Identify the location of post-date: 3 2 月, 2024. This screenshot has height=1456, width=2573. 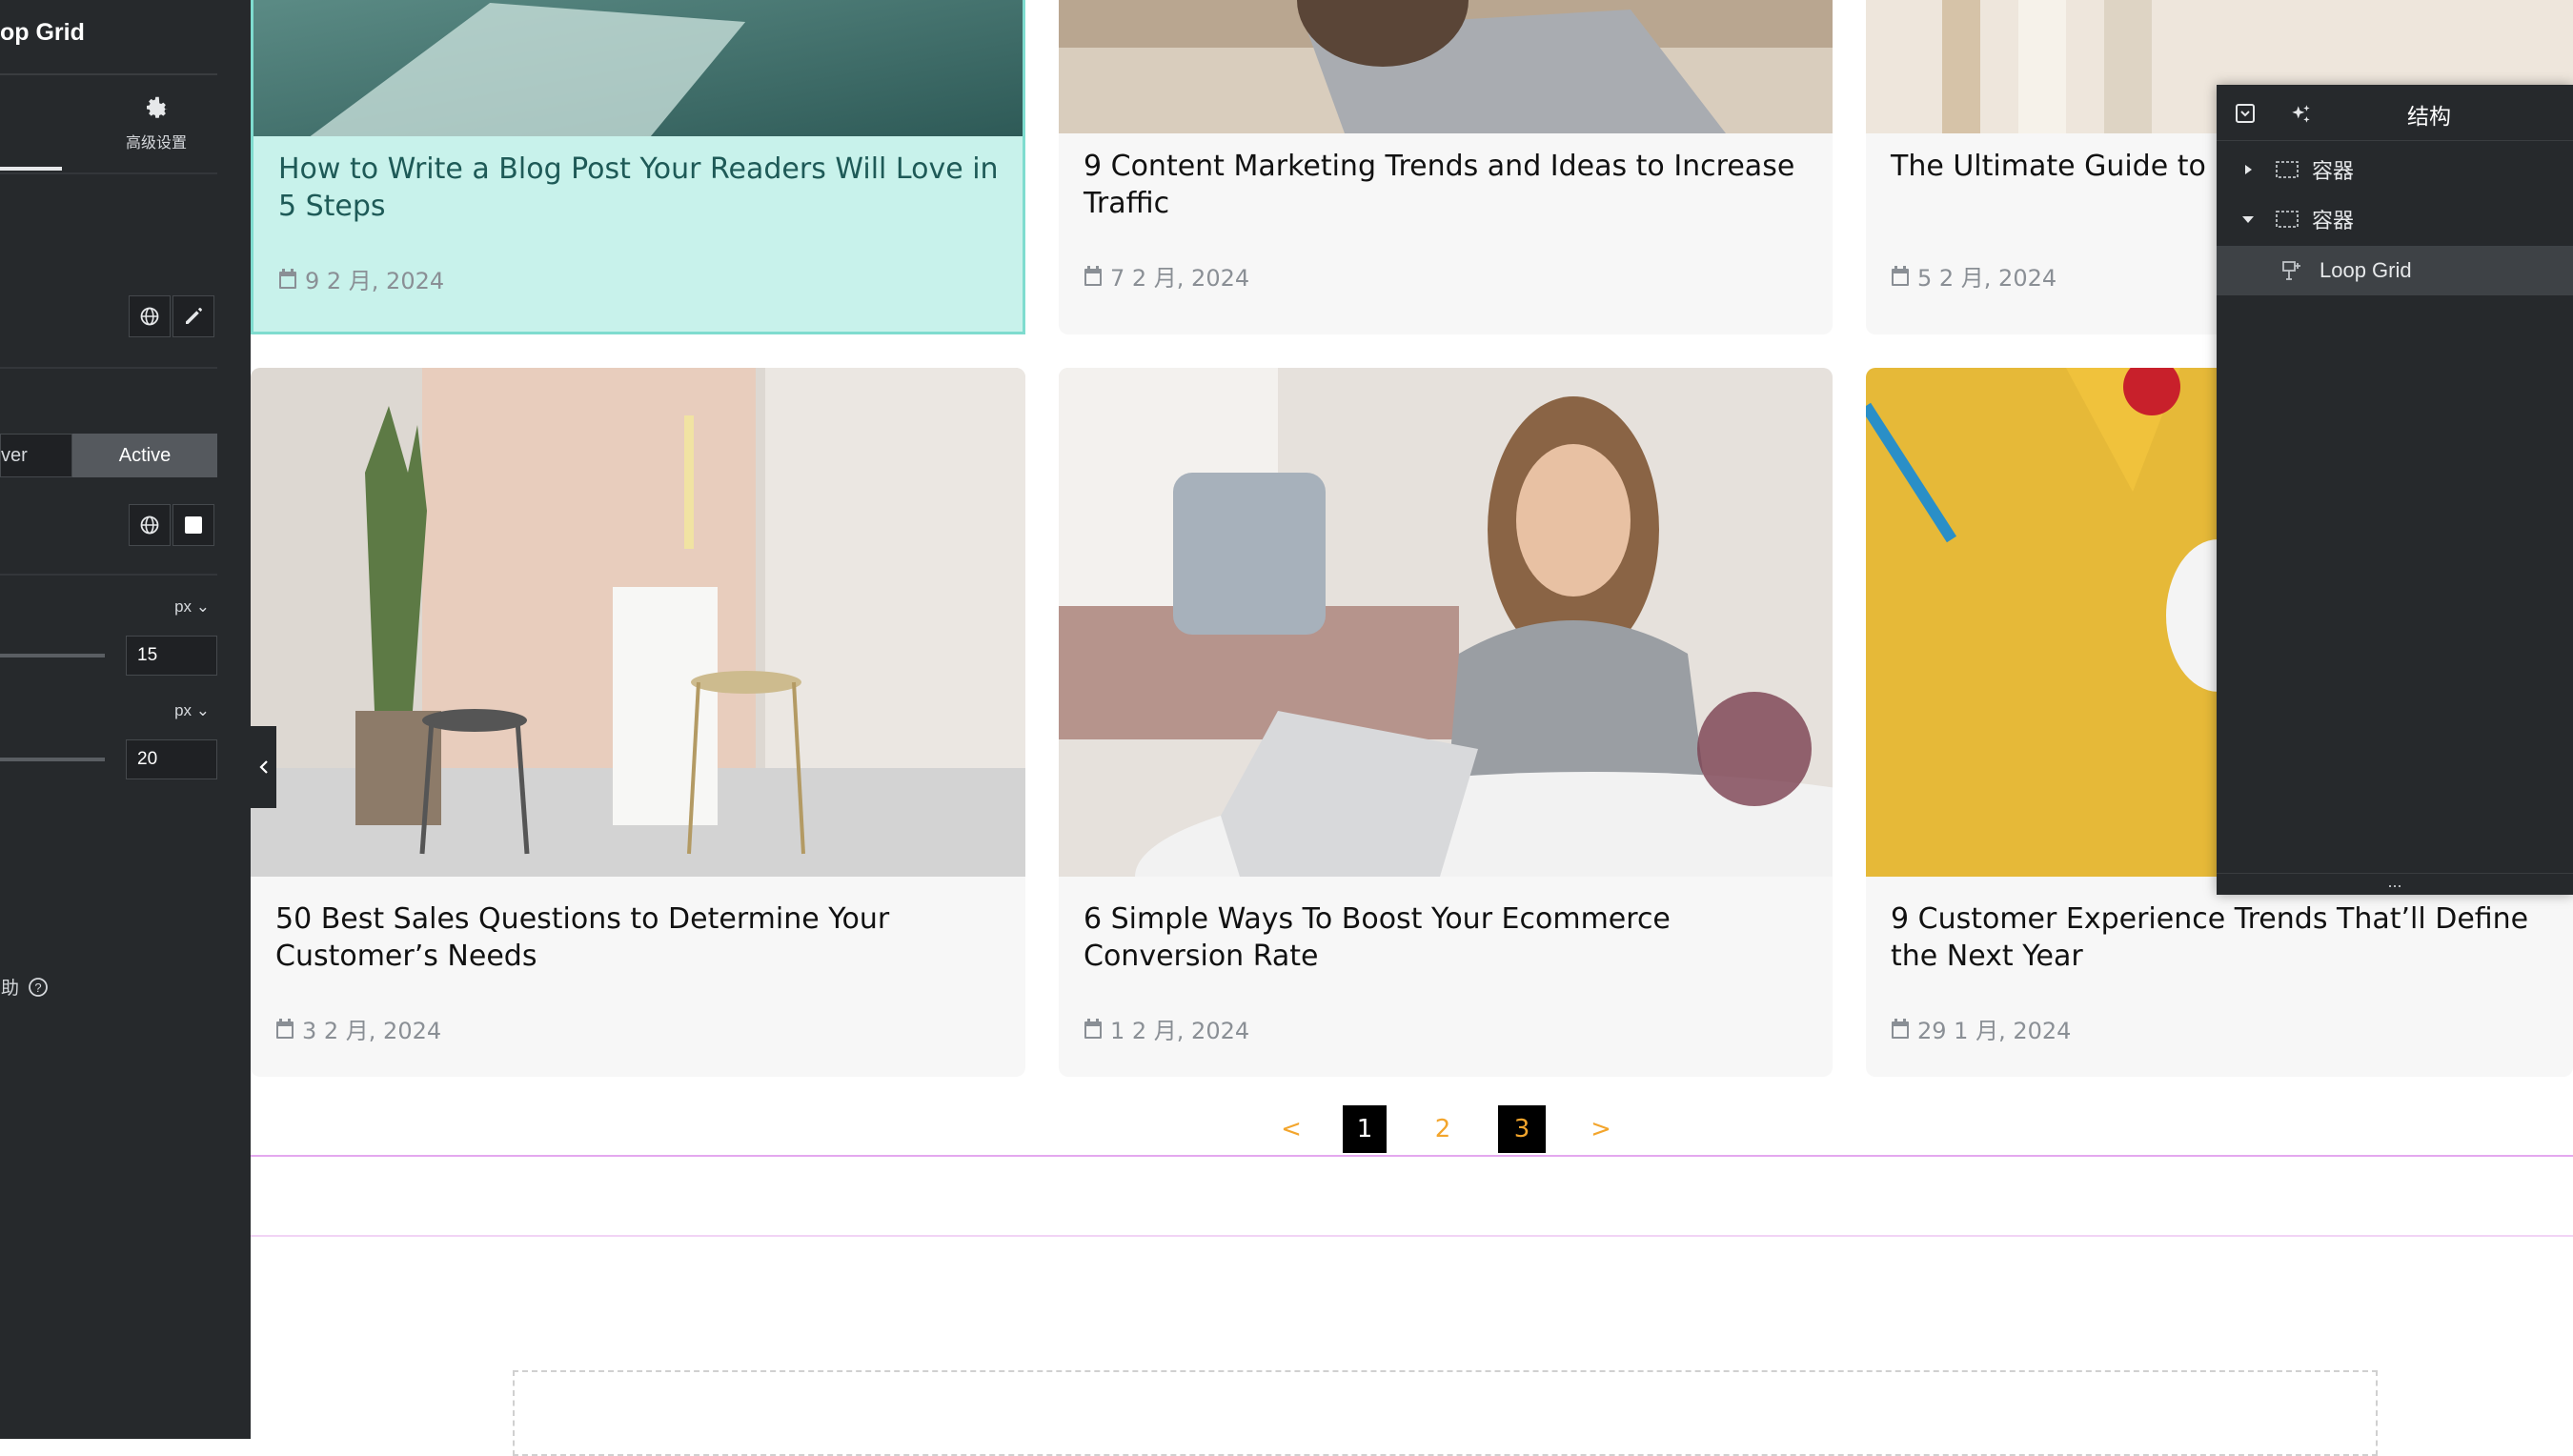
(358, 1028).